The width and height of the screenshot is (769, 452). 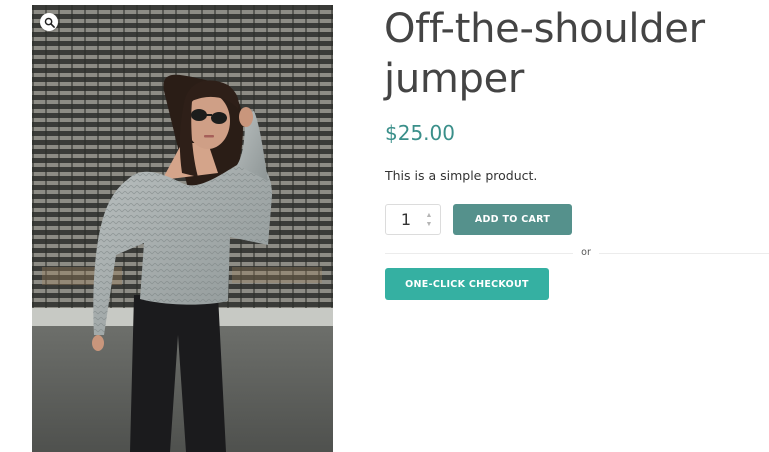 I want to click on quantity-input, so click(x=406, y=219).